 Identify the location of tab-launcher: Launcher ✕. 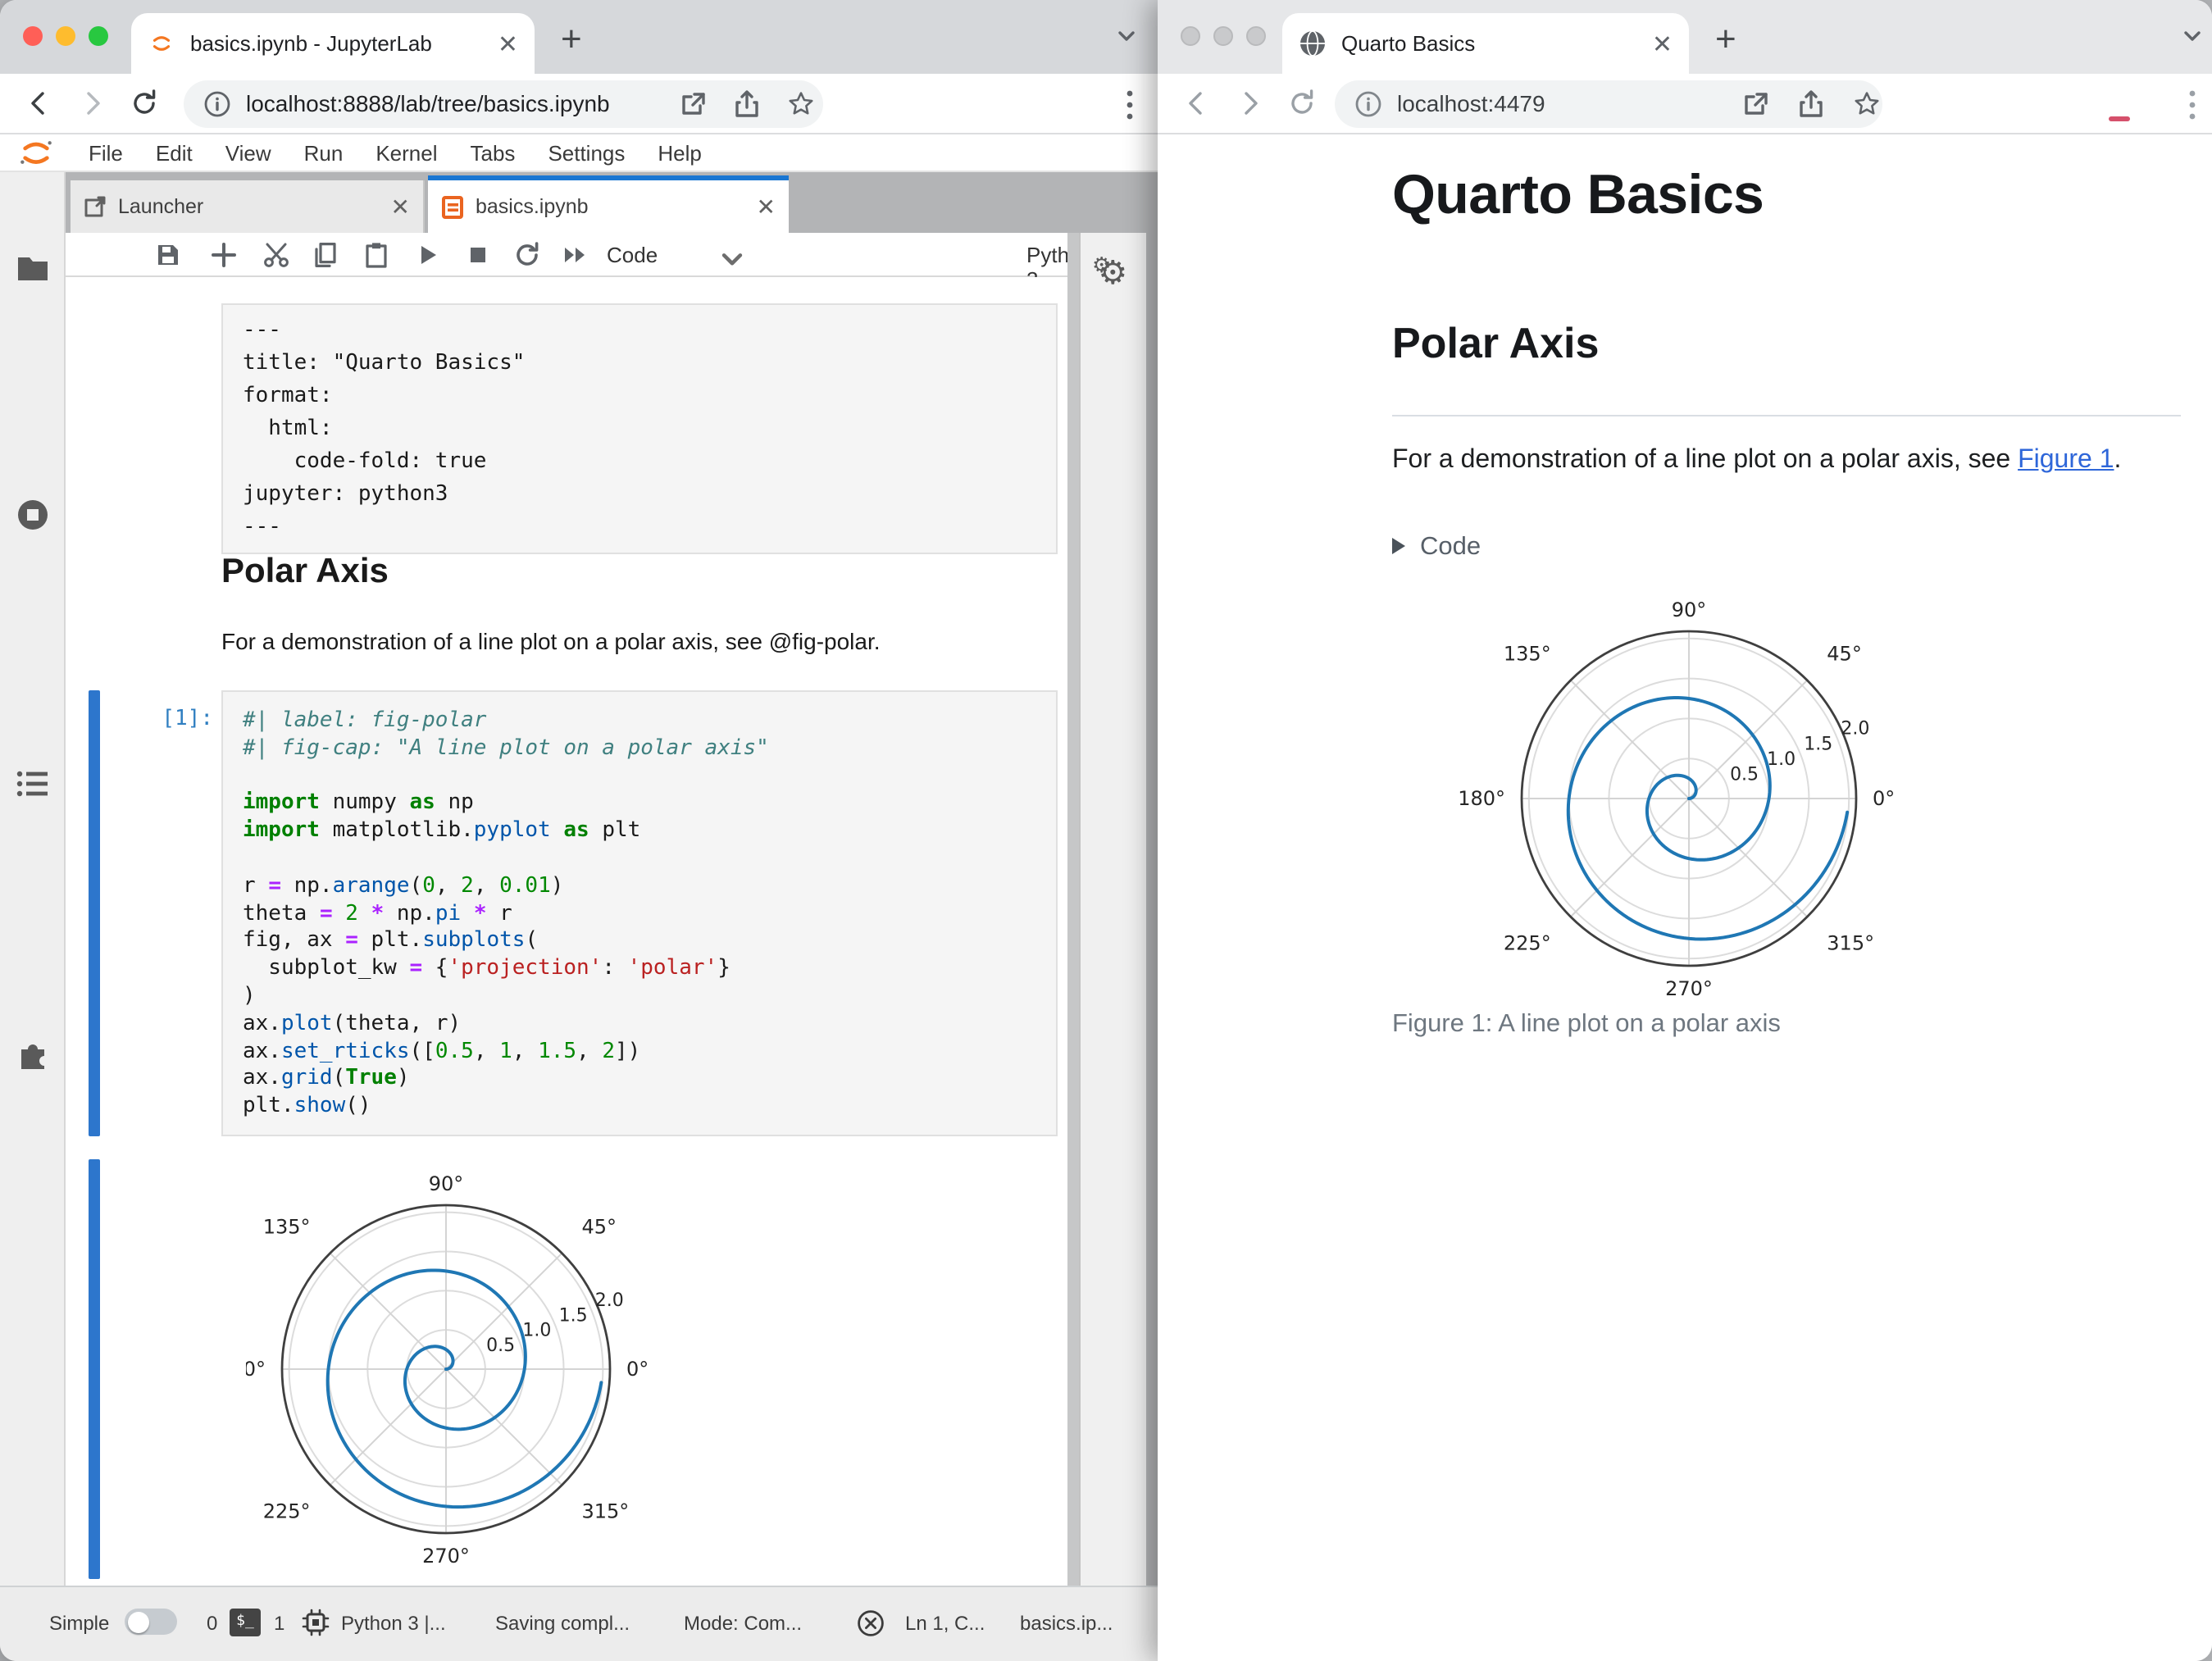
(248, 206).